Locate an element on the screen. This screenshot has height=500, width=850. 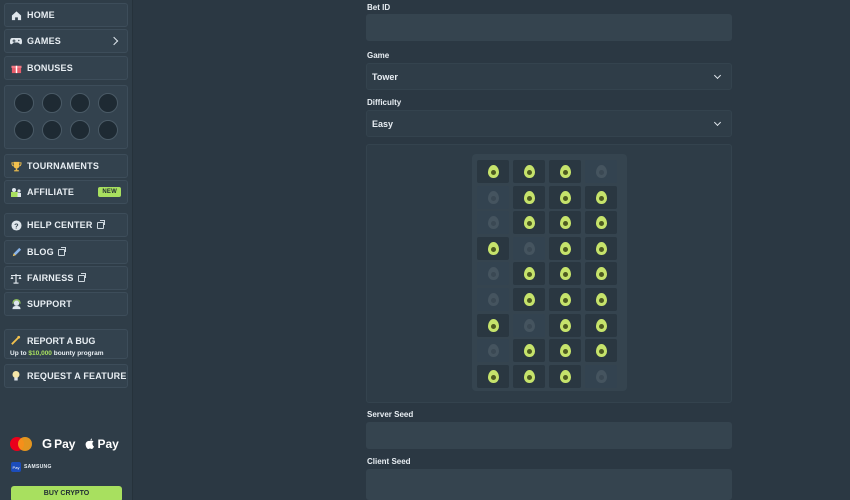
bonus-wheel-icon is located at coordinates (24, 103).